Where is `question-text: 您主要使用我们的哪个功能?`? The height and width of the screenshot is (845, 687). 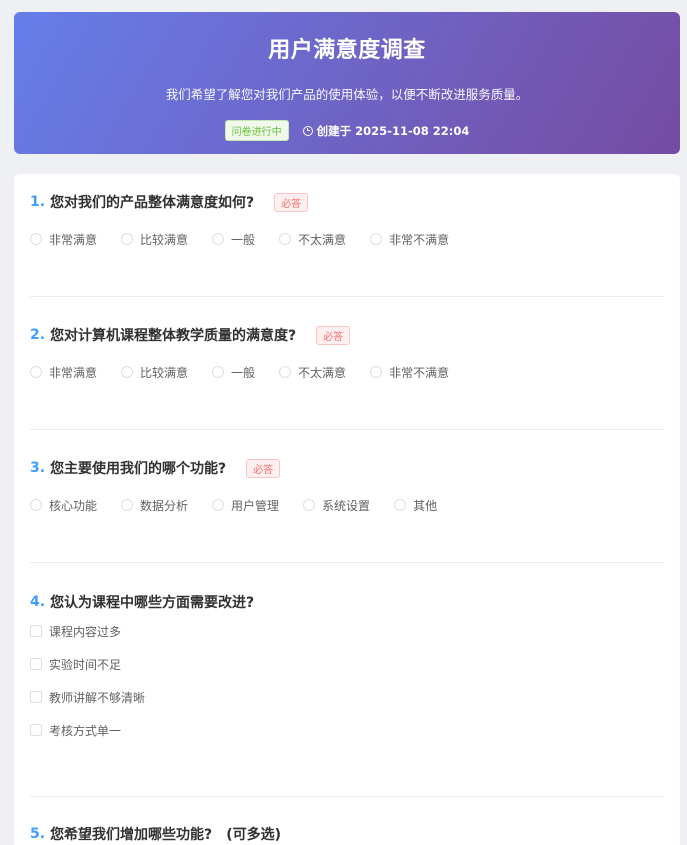
question-text: 您主要使用我们的哪个功能? is located at coordinates (138, 469).